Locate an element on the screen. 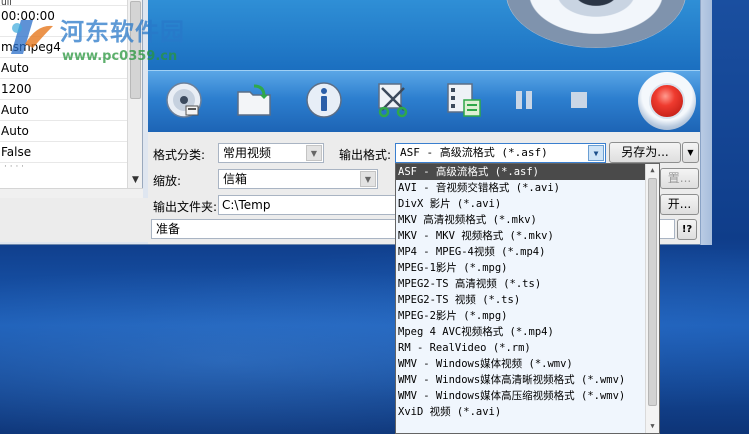 This screenshot has width=749, height=434. cut-clip-icon is located at coordinates (393, 100).